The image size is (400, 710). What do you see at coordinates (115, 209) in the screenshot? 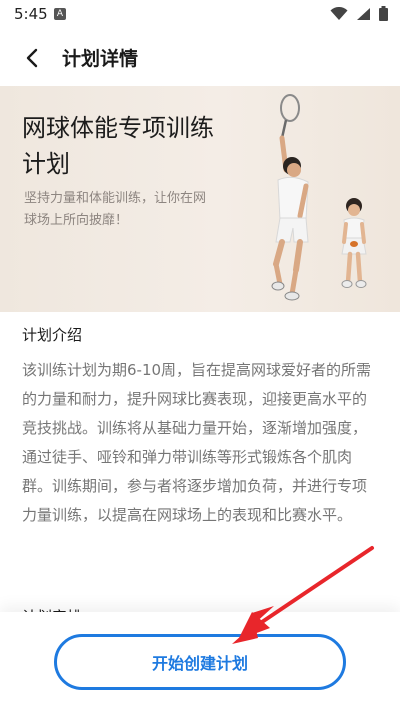
I see `hero-subtitle: 坚持力量和体能训练，让你在网球场上所向披靡！` at bounding box center [115, 209].